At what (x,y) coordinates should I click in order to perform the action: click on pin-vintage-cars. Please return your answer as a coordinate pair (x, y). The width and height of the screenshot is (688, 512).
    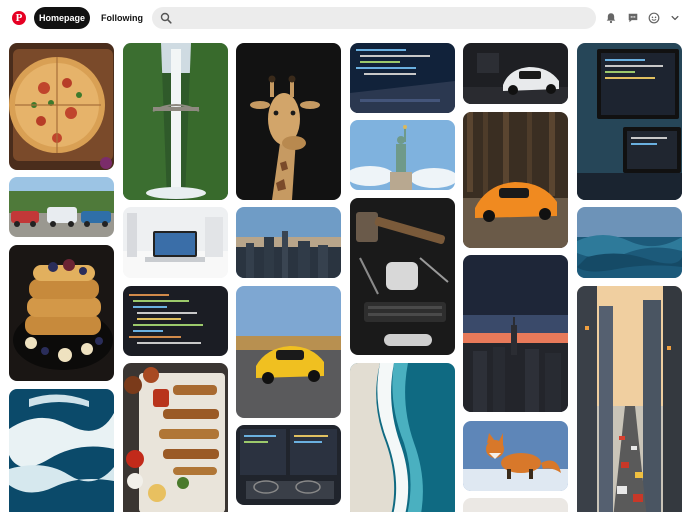
    Looking at the image, I should click on (61, 207).